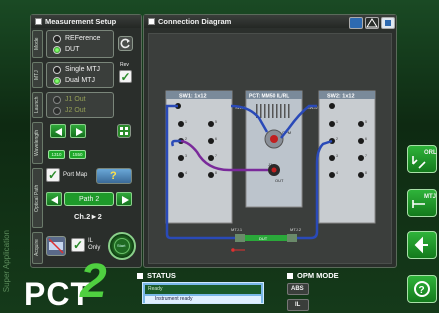 The height and width of the screenshot is (313, 439). I want to click on tab-acquire: Acquire, so click(37, 248).